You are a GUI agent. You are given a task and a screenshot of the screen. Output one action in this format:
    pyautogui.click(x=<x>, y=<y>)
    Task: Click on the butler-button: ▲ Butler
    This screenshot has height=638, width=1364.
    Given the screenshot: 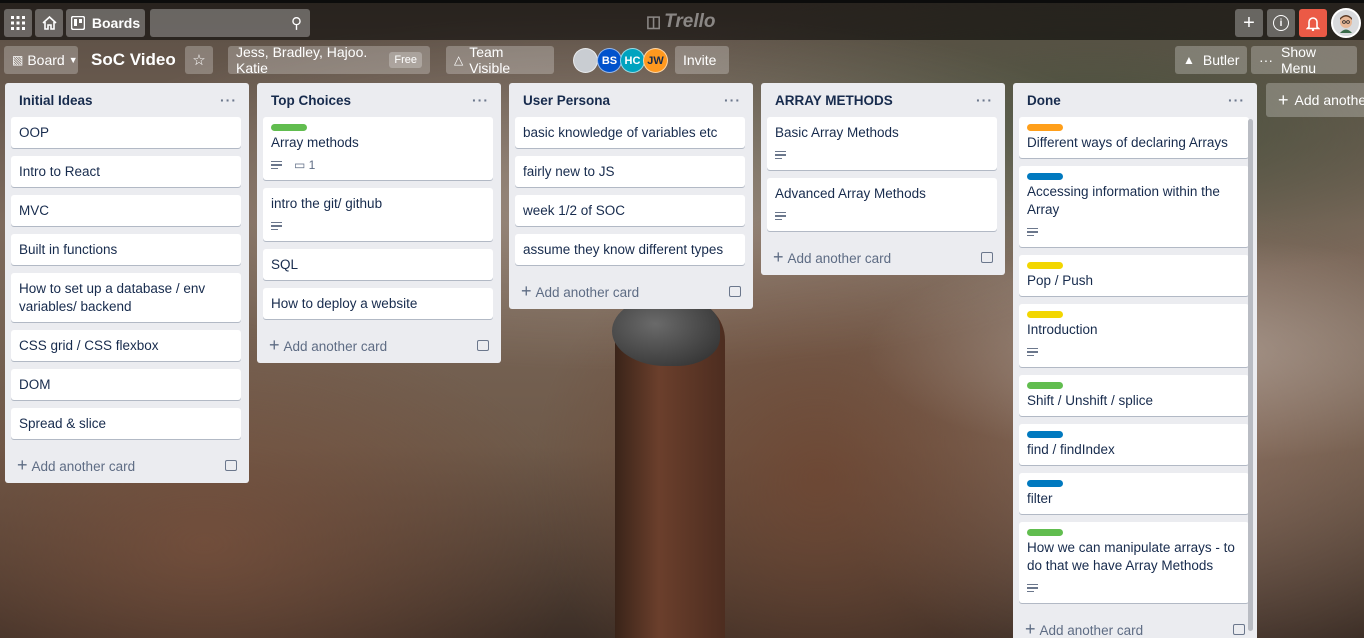 What is the action you would take?
    pyautogui.click(x=1211, y=60)
    